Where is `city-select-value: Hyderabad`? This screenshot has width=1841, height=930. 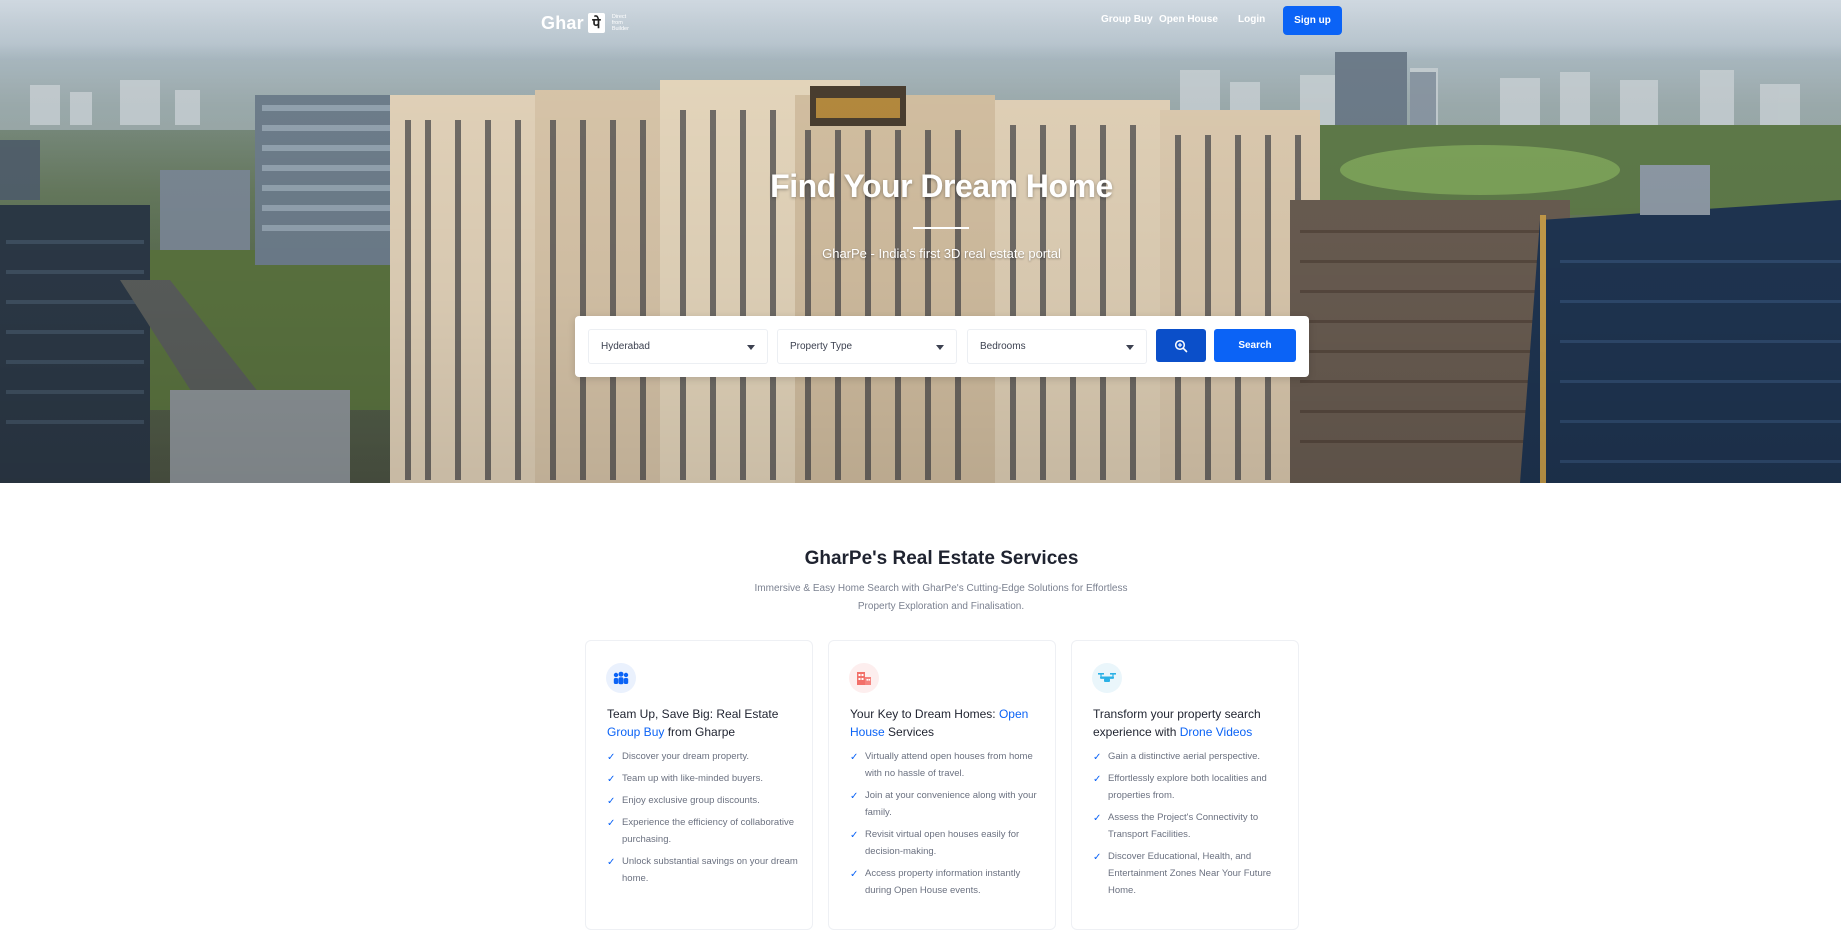
city-select-value: Hyderabad is located at coordinates (625, 346).